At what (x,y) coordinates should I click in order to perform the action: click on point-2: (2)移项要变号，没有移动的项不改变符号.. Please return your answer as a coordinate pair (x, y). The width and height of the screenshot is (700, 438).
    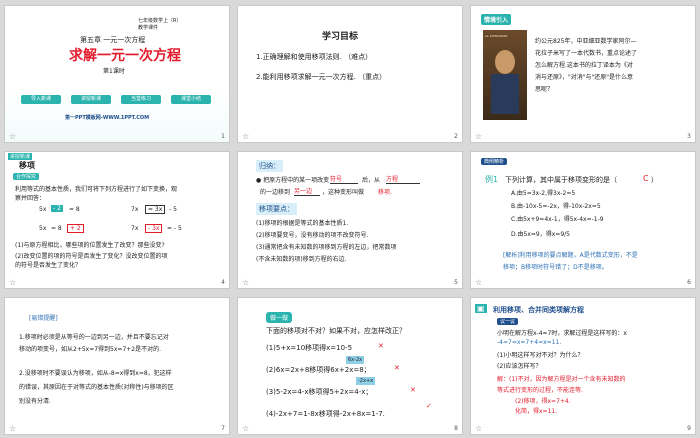
    Looking at the image, I should click on (312, 235).